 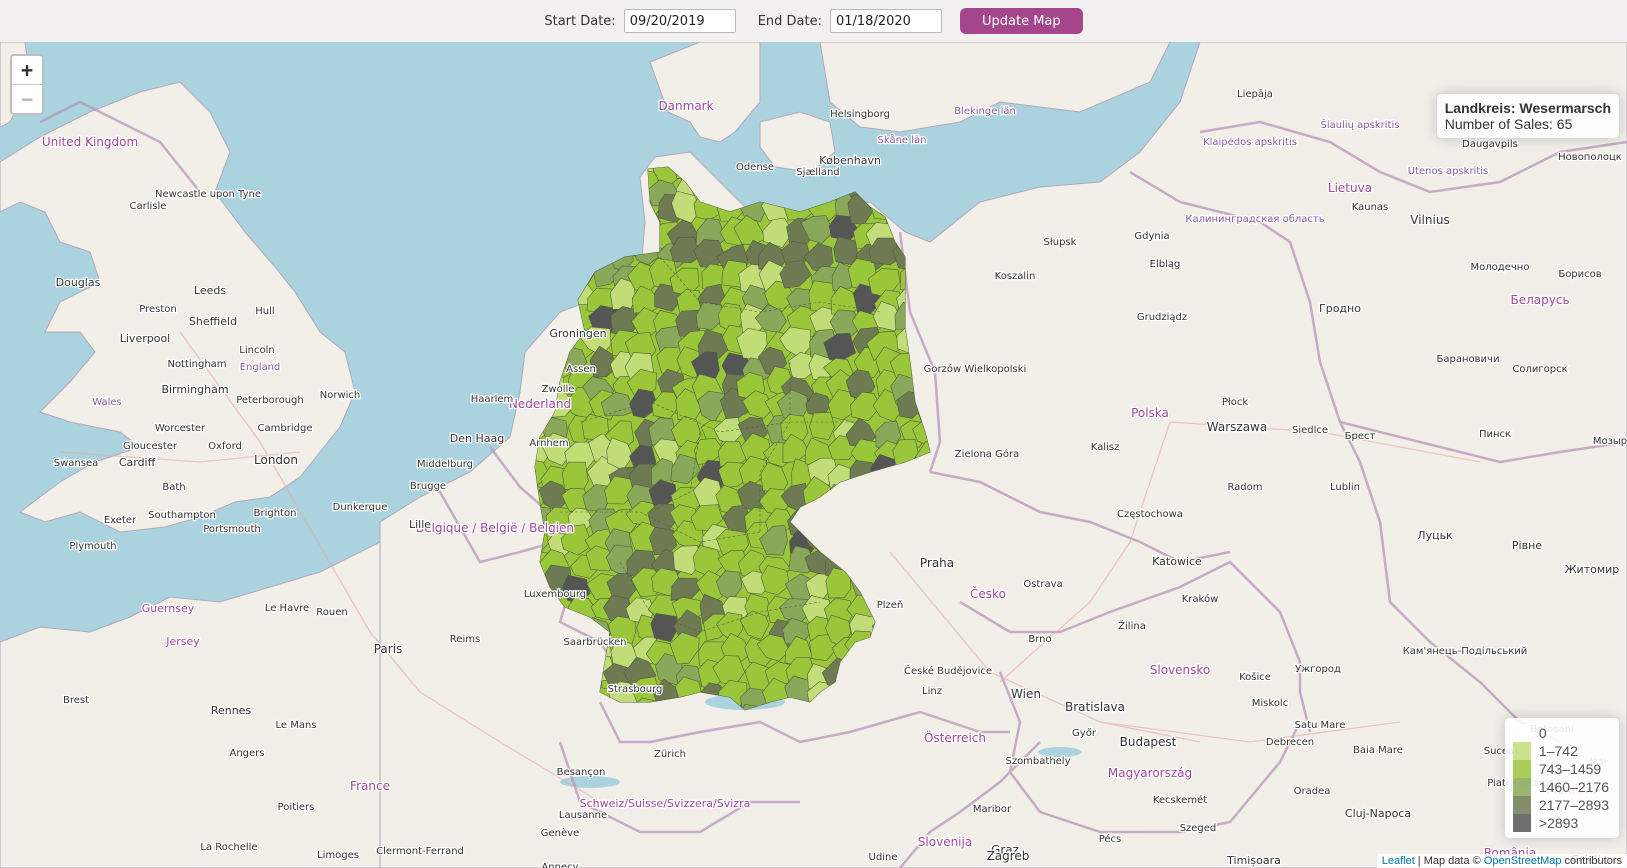 What do you see at coordinates (182, 641) in the screenshot?
I see `place-label: Jersey` at bounding box center [182, 641].